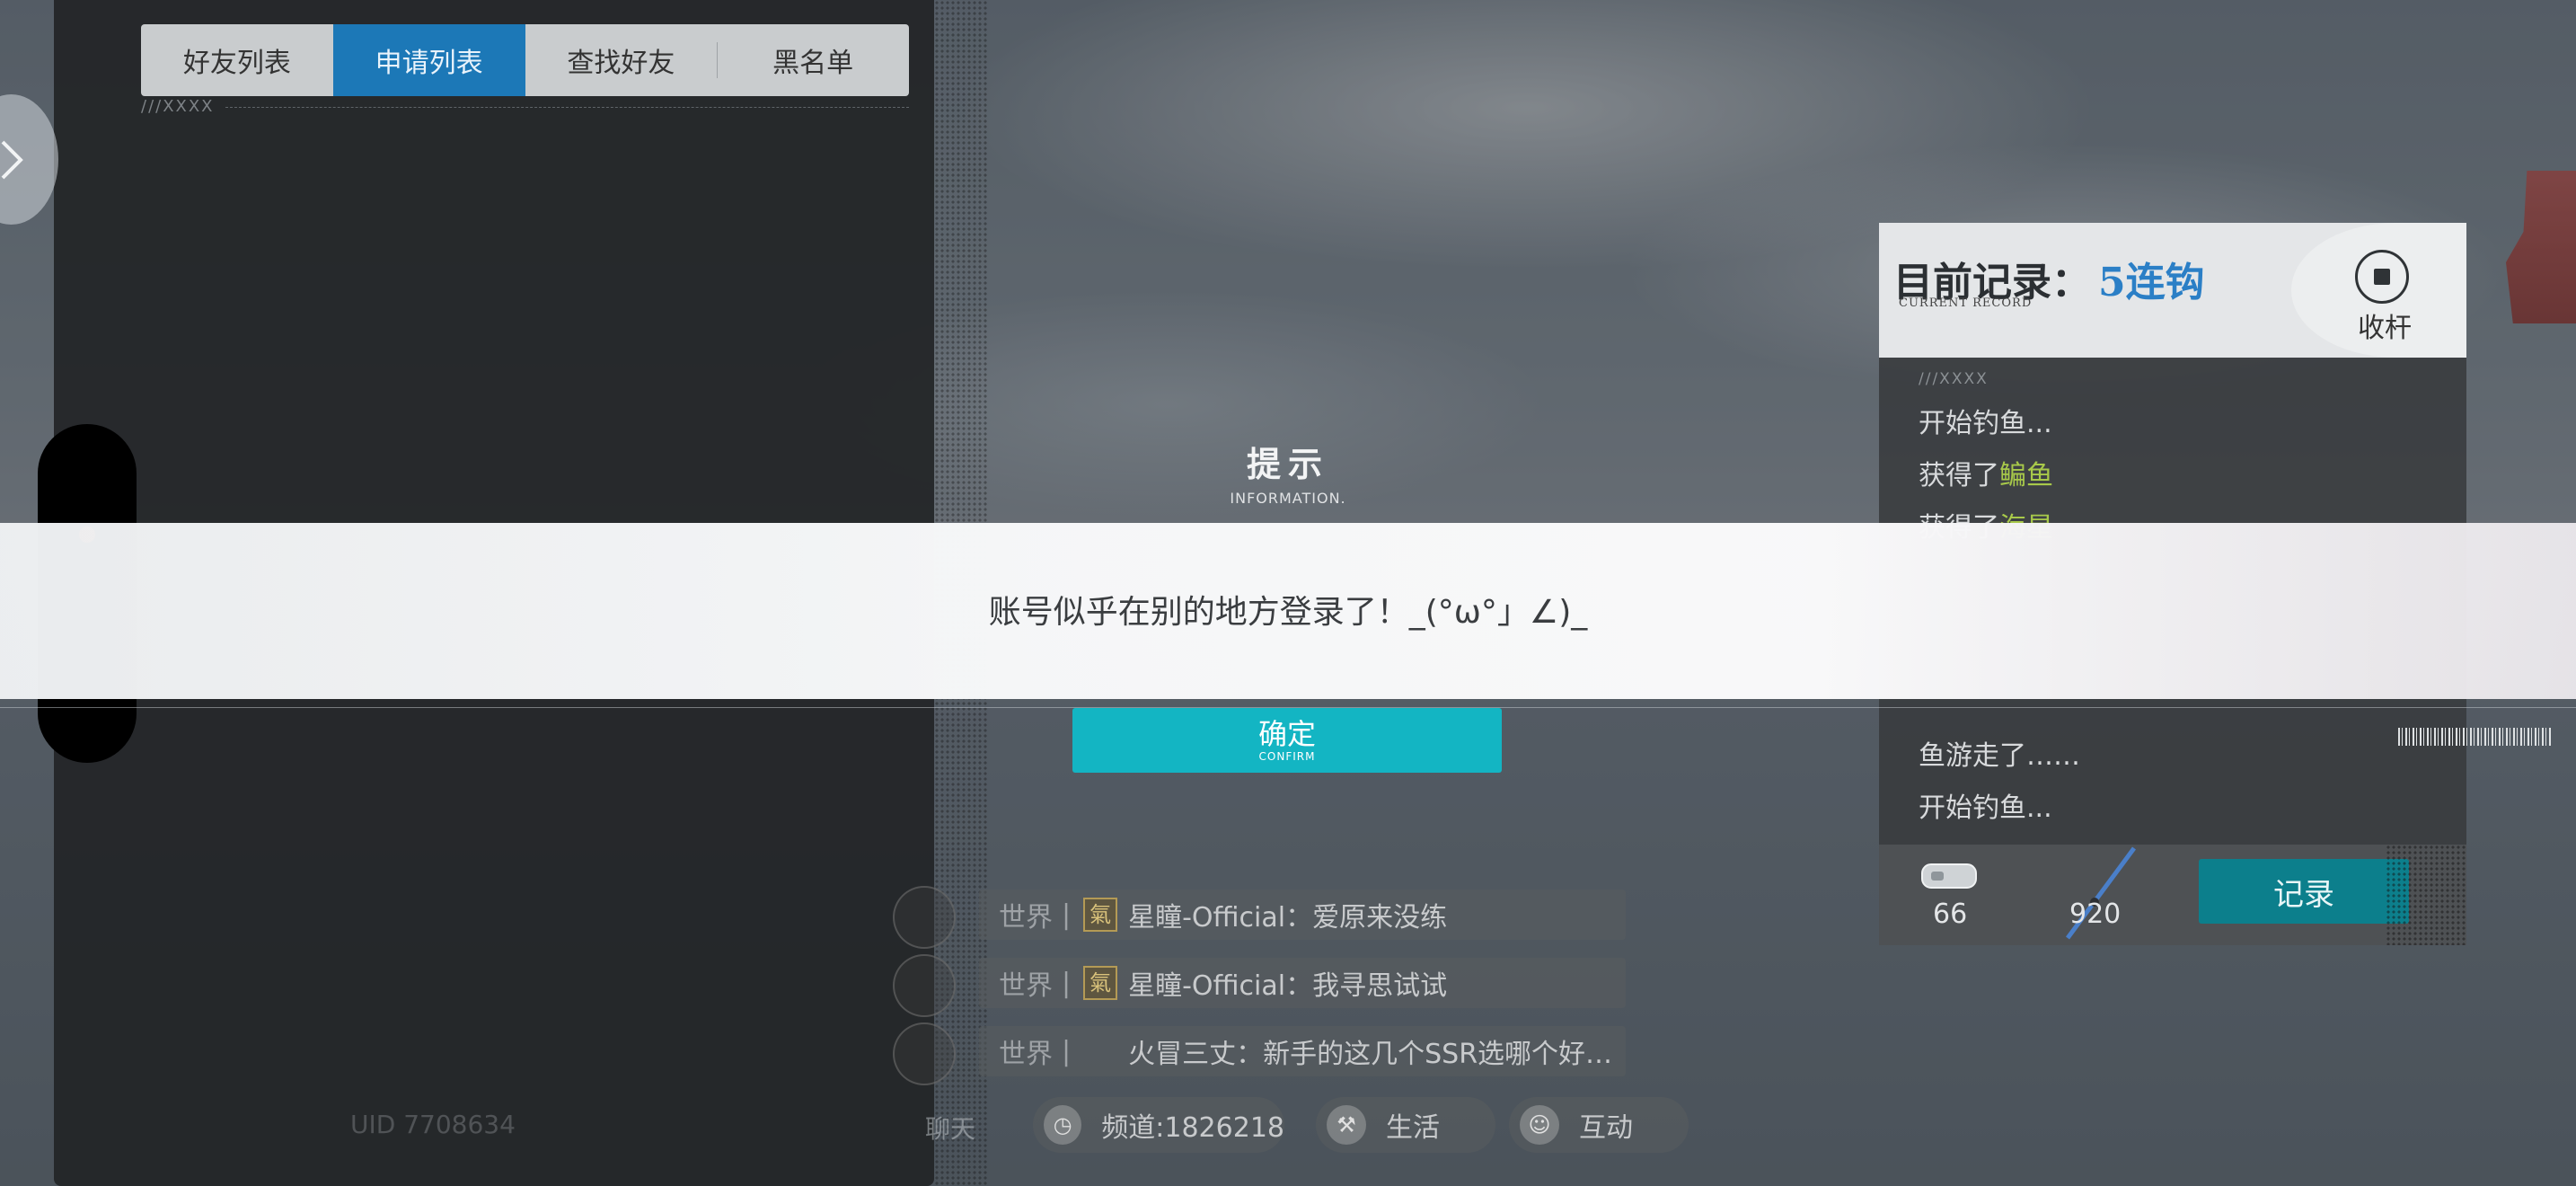  What do you see at coordinates (2385, 328) in the screenshot?
I see `stop-fishing-label: 收杆` at bounding box center [2385, 328].